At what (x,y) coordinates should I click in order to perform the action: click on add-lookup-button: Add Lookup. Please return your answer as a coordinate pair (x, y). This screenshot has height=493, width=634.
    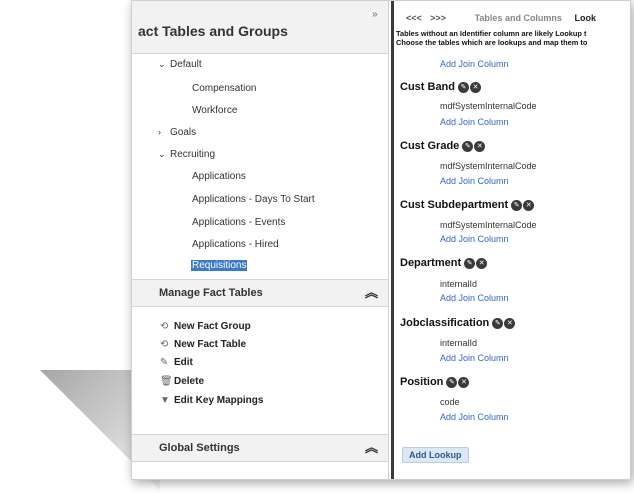
    Looking at the image, I should click on (435, 455).